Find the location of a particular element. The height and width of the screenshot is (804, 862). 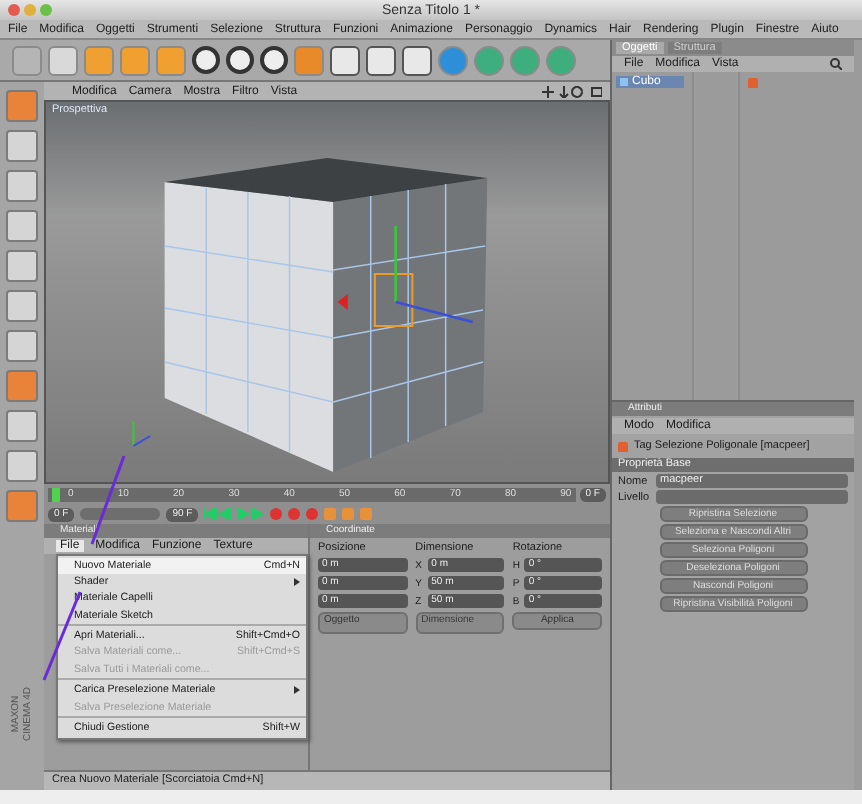

playback-controls-icon is located at coordinates (234, 514).